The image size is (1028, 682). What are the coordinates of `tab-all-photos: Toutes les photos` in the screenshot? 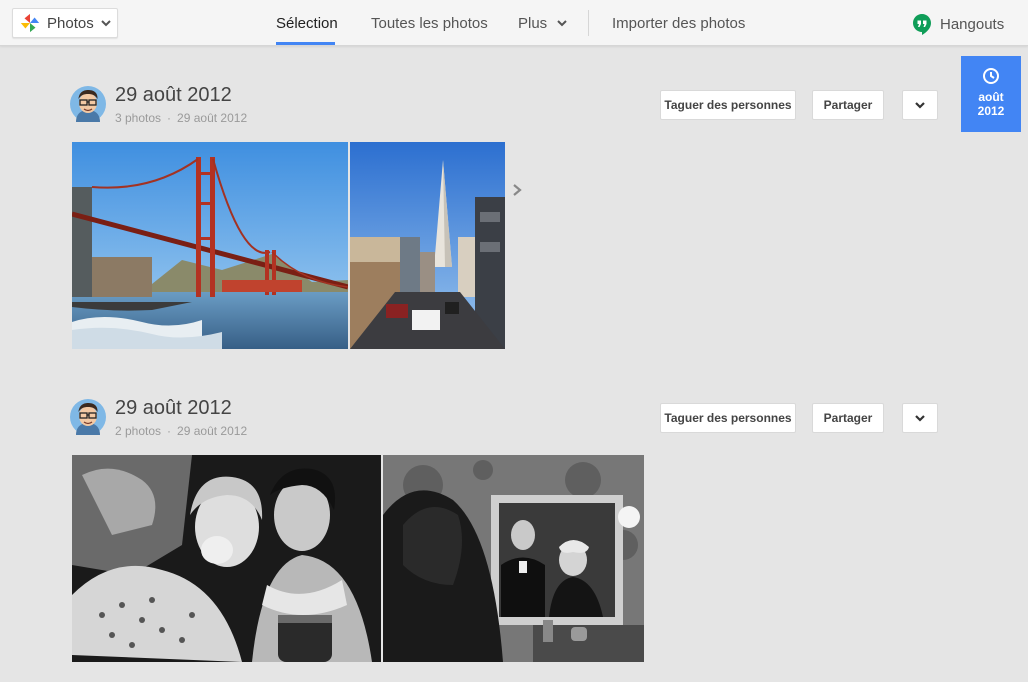 It's located at (429, 23).